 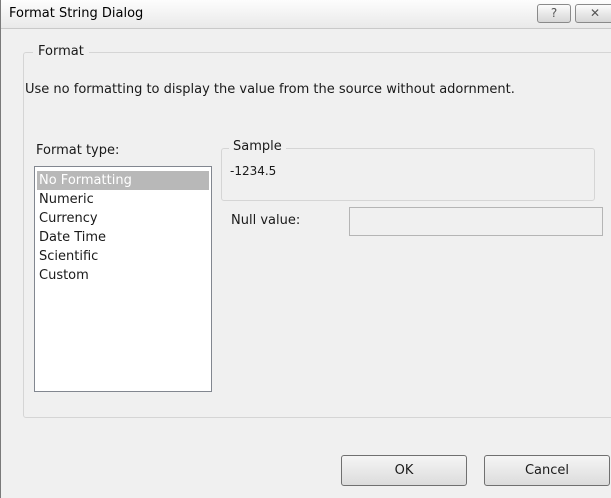 I want to click on close-icon: ✕, so click(x=595, y=13).